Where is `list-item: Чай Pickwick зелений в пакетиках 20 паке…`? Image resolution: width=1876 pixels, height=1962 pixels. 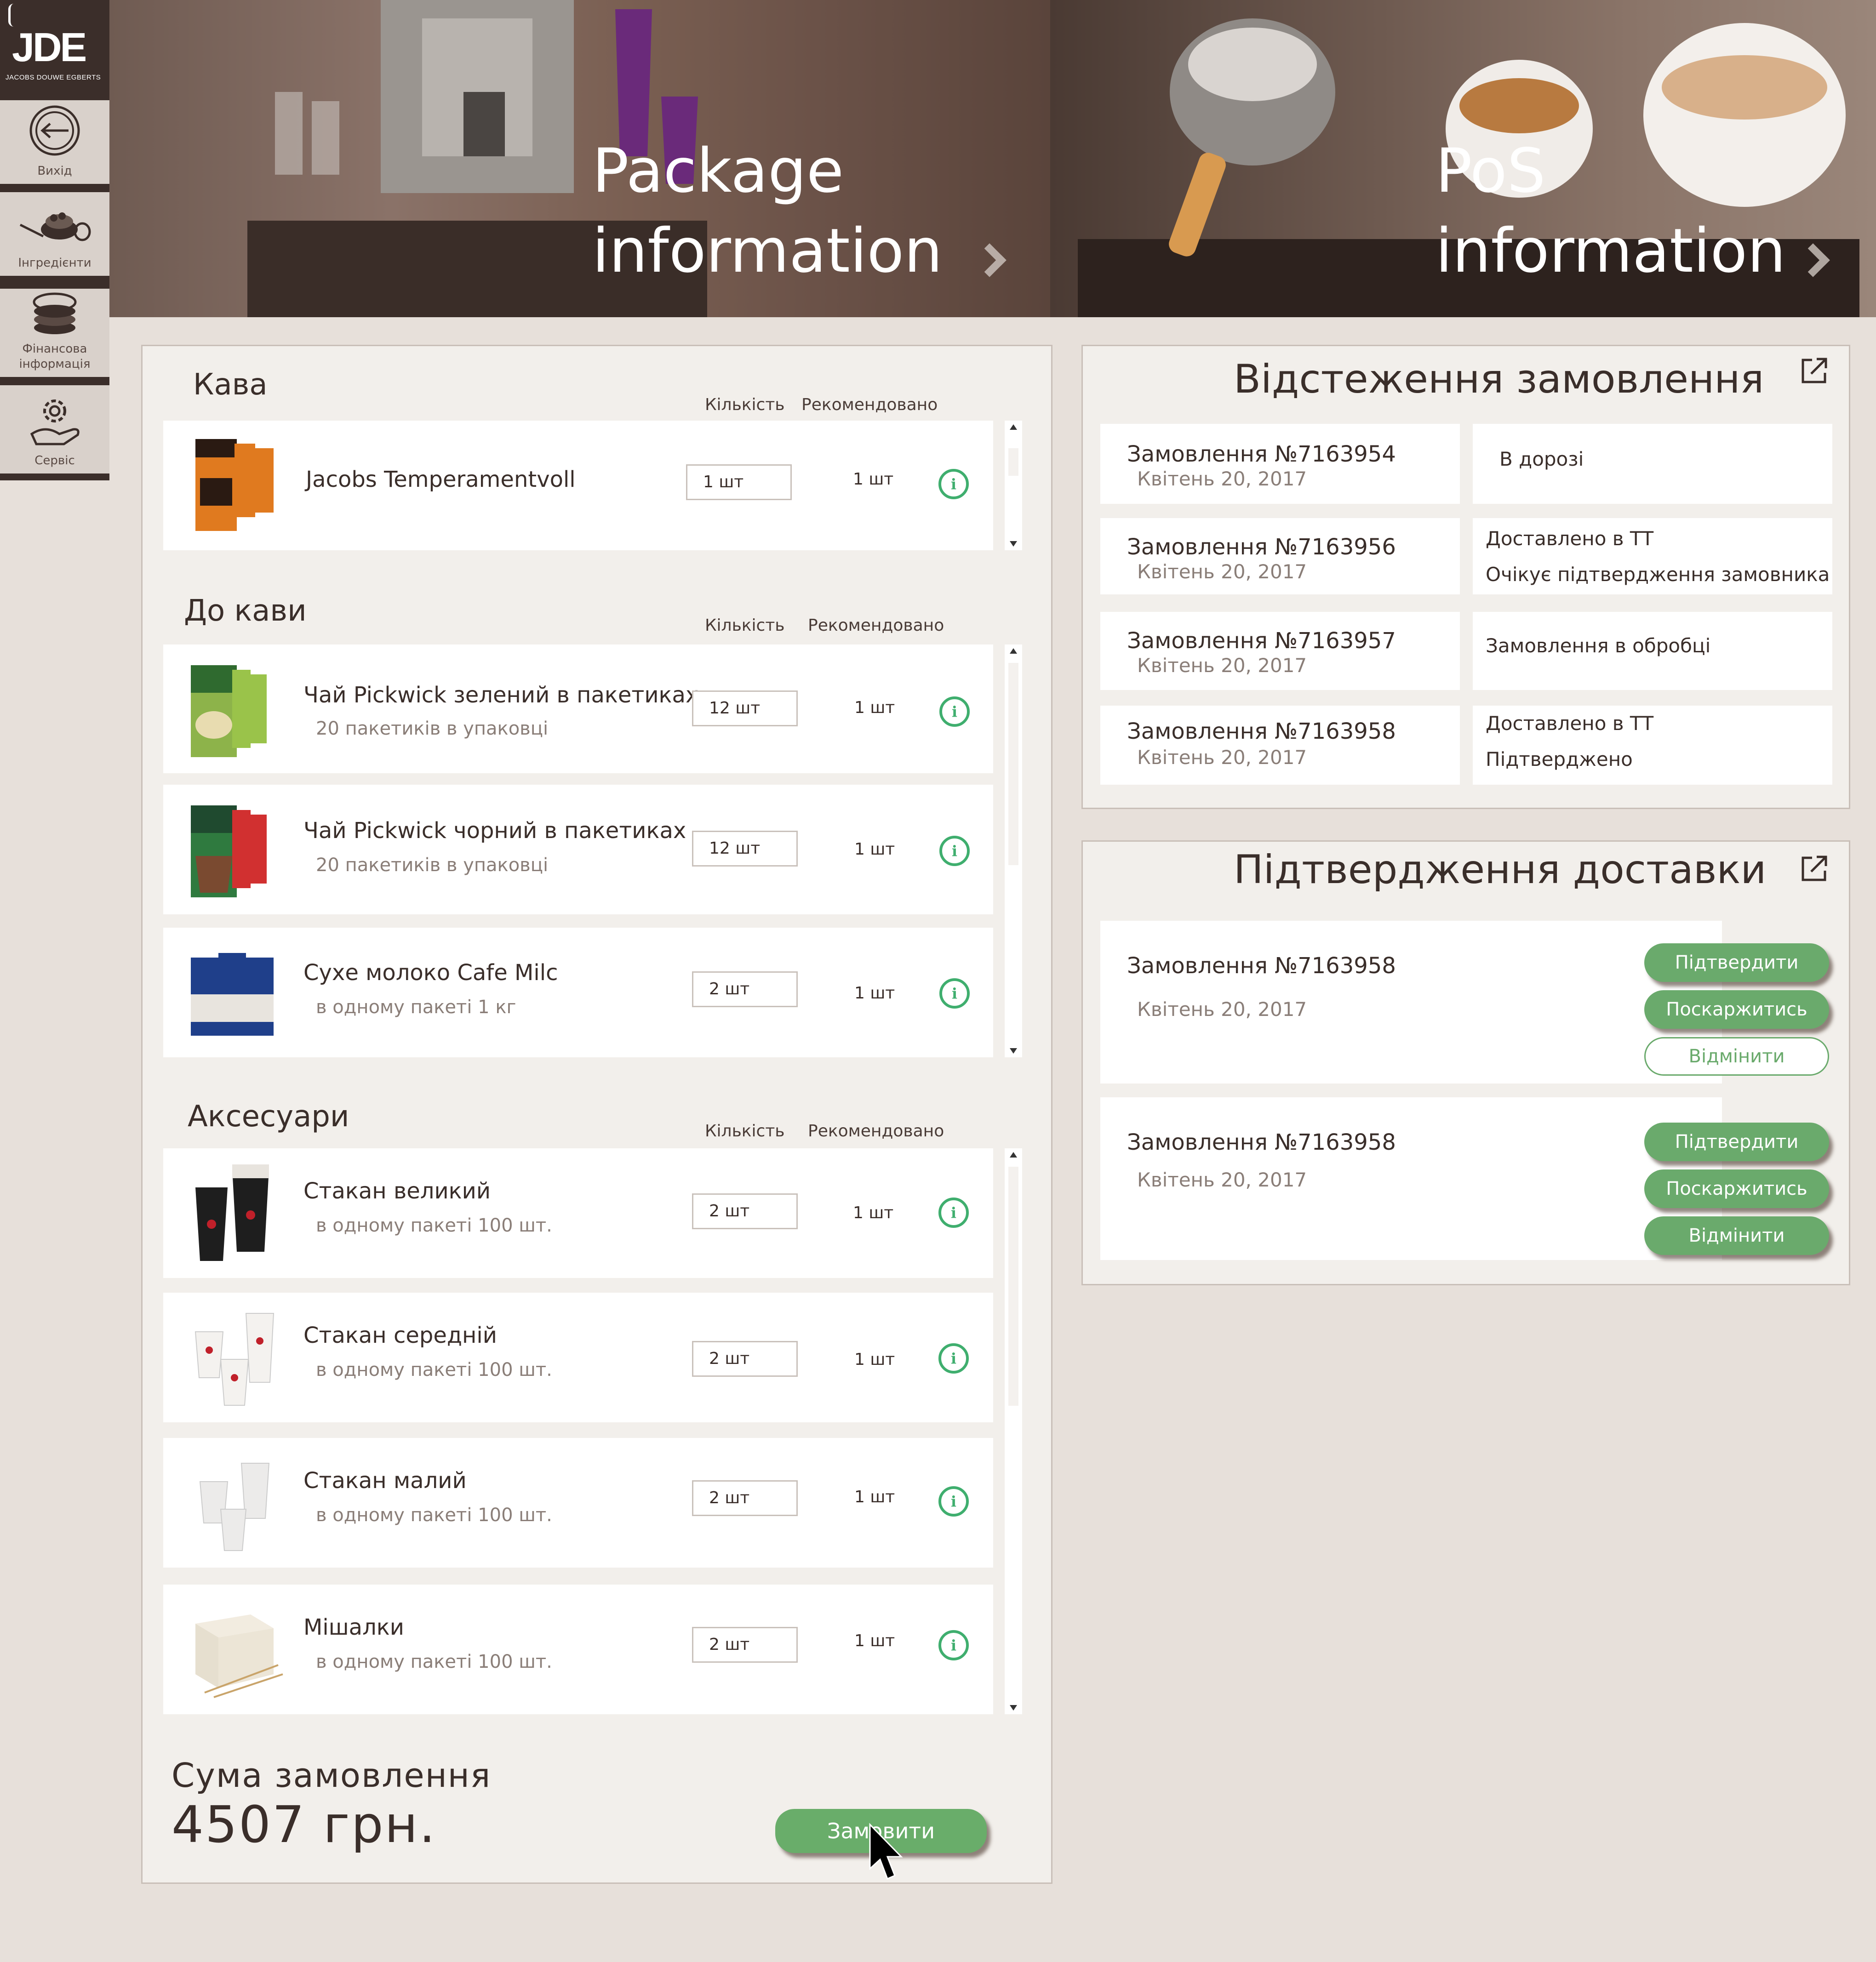
list-item: Чай Pickwick зелений в пакетиках 20 паке… is located at coordinates (578, 708).